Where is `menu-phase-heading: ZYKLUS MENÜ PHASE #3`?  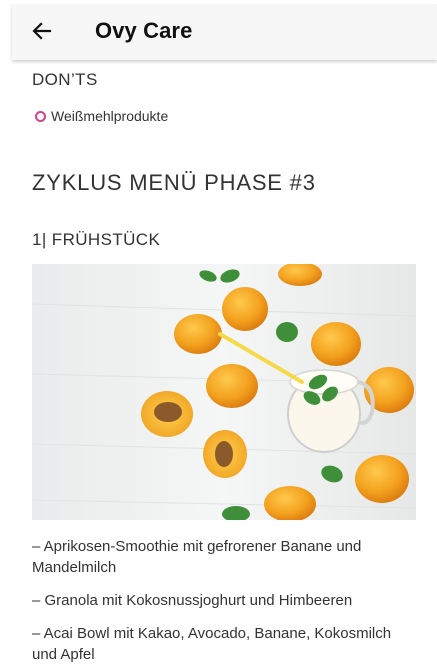 menu-phase-heading: ZYKLUS MENÜ PHASE #3 is located at coordinates (174, 182).